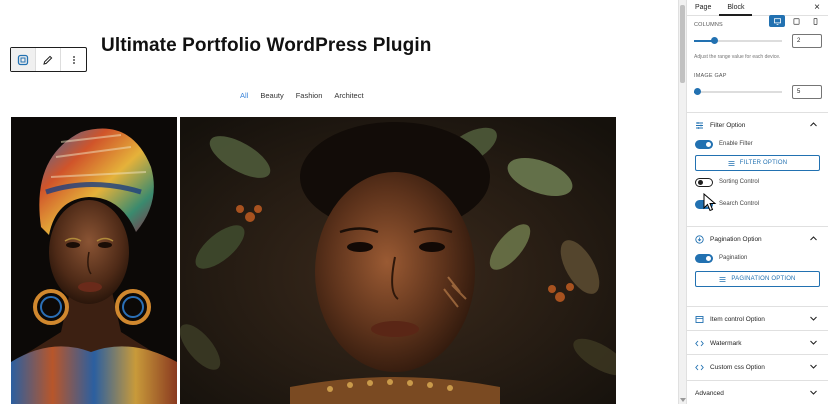 Image resolution: width=828 pixels, height=404 pixels. Describe the element at coordinates (739, 182) in the screenshot. I see `sorting-control-label: Sorting Control` at that location.